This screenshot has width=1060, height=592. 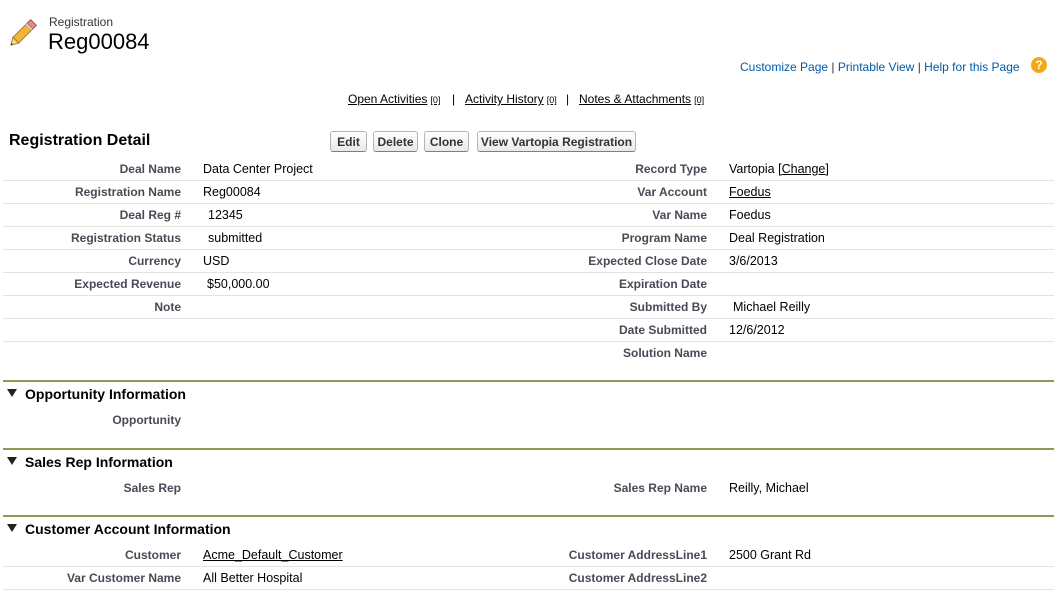 I want to click on field-label: Expiration Date, so click(x=662, y=284).